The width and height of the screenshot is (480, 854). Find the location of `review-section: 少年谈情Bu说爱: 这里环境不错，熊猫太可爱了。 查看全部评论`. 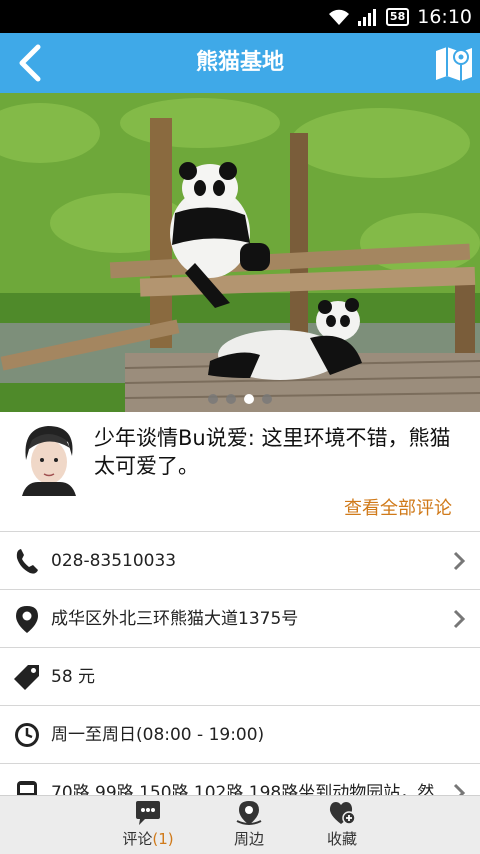

review-section: 少年谈情Bu说爱: 这里环境不错，熊猫太可爱了。 查看全部评论 is located at coordinates (240, 472).